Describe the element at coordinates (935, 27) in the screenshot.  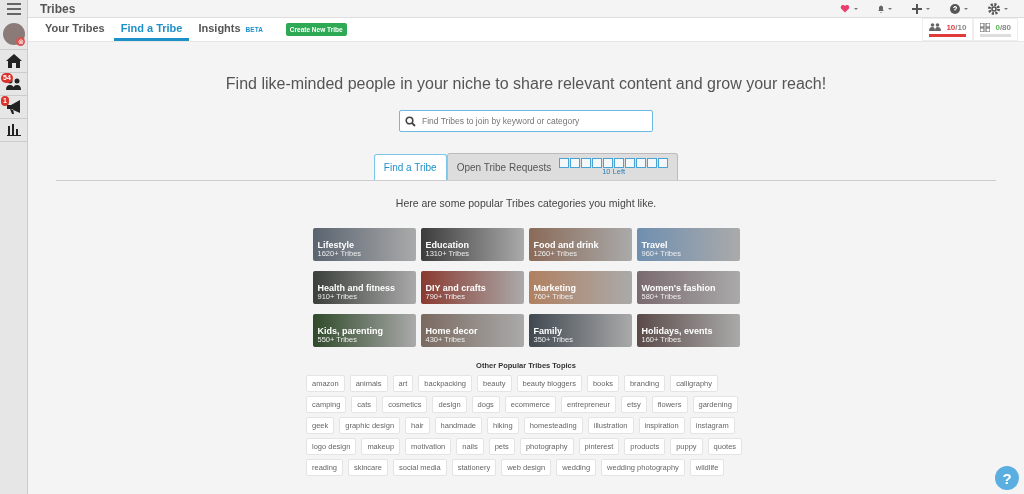
I see `people-icon` at that location.